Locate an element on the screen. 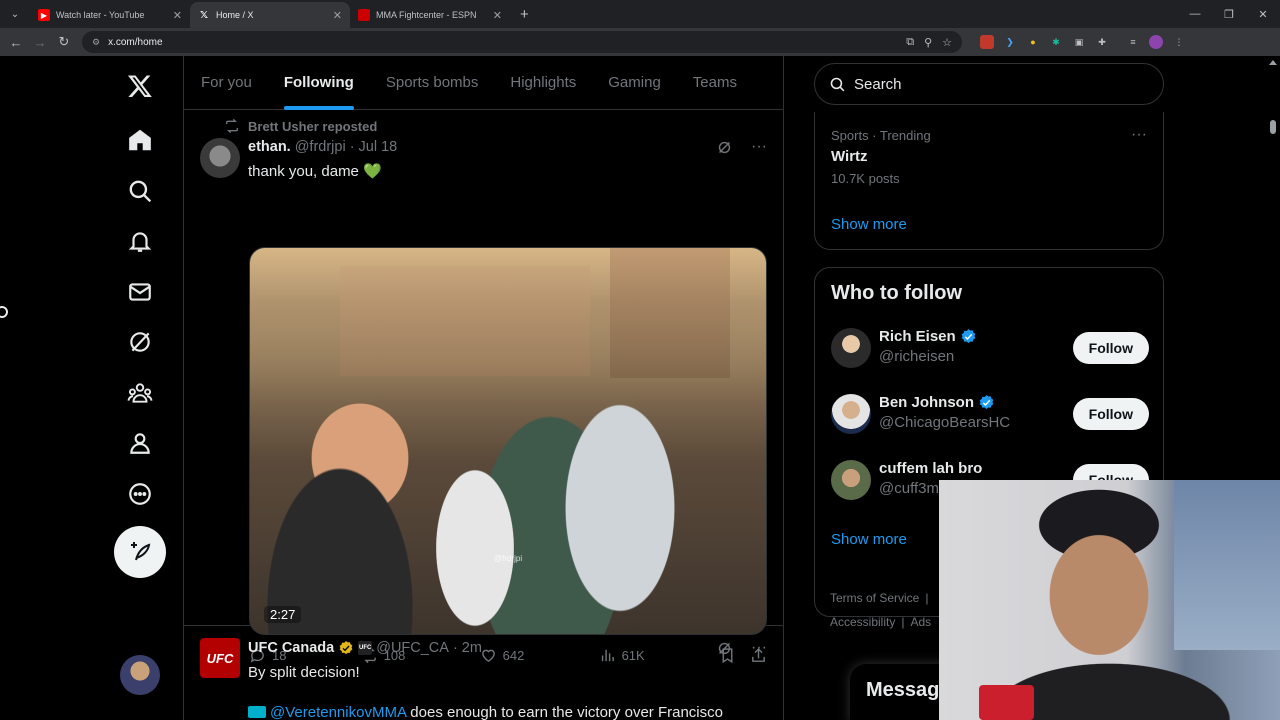  minimize-icon: — is located at coordinates (1195, 14).